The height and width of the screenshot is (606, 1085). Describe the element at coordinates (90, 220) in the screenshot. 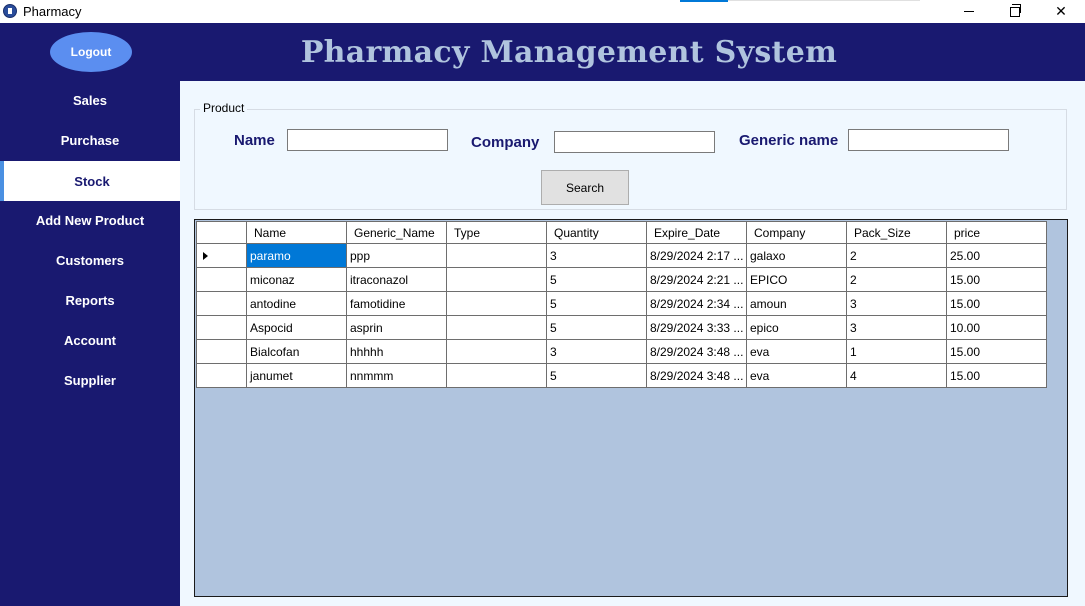

I see `sidebar-item-add-new-product: Add New Product` at that location.